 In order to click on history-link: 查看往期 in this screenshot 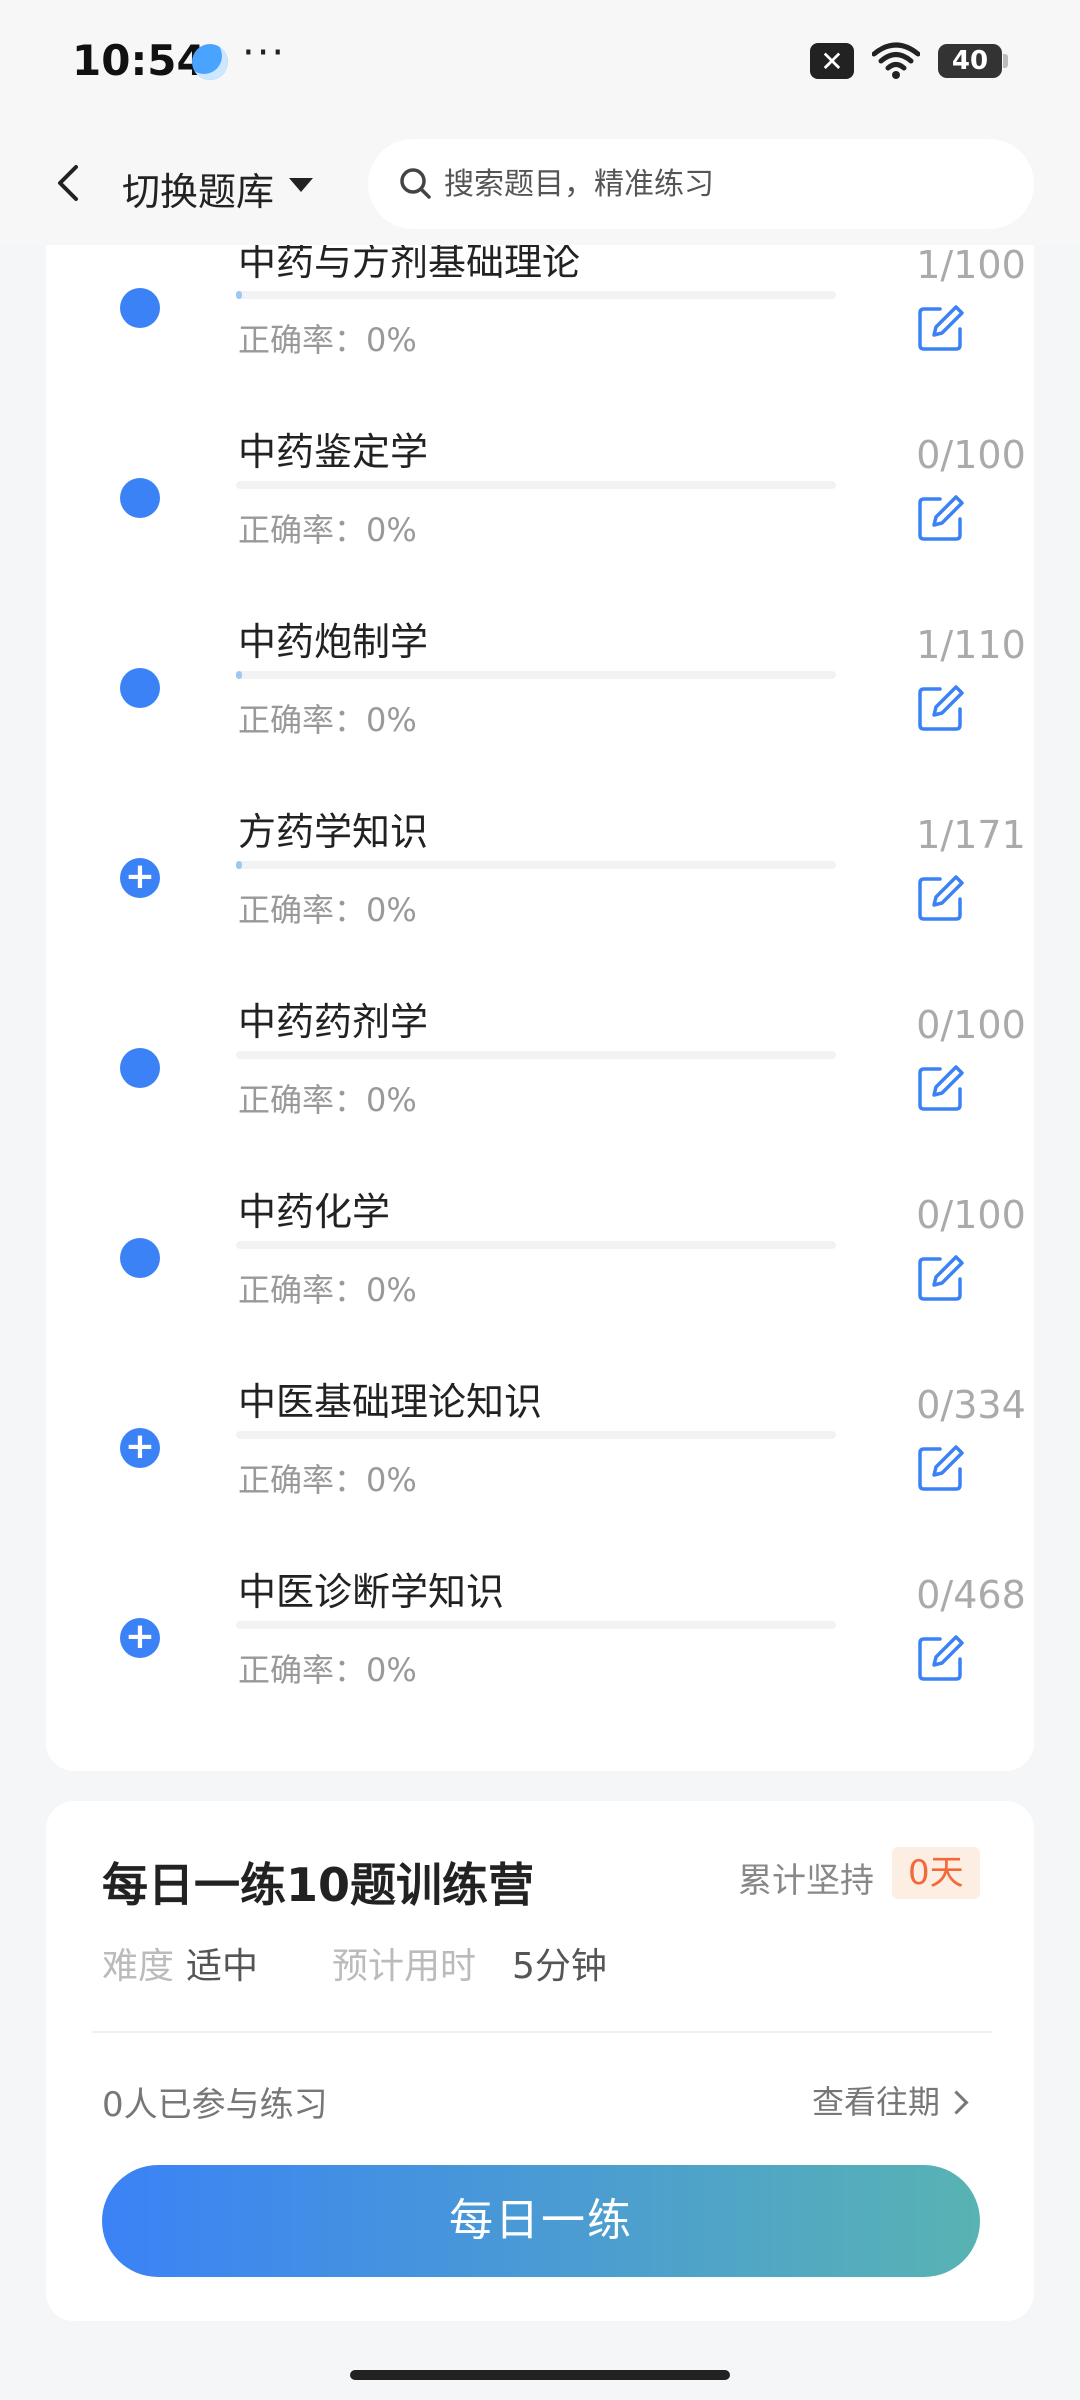, I will do `click(890, 2100)`.